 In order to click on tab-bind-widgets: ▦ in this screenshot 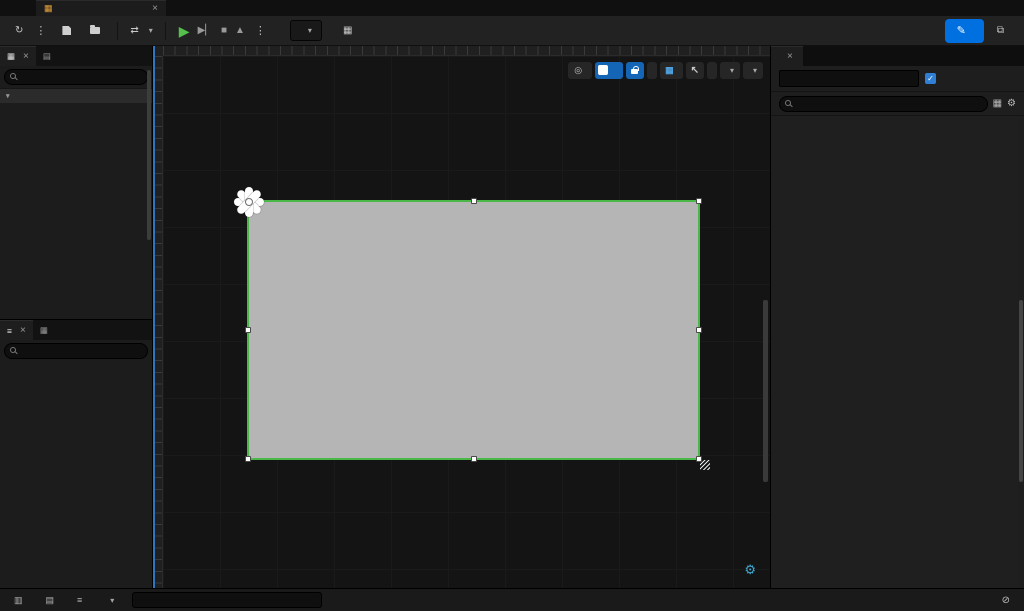, I will do `click(46, 330)`.